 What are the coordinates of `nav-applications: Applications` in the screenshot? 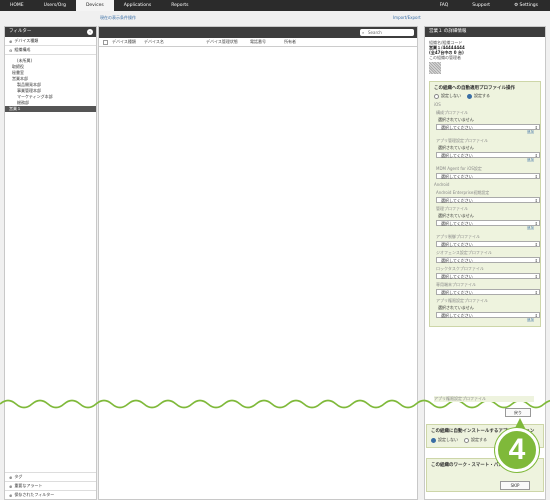 It's located at (138, 5).